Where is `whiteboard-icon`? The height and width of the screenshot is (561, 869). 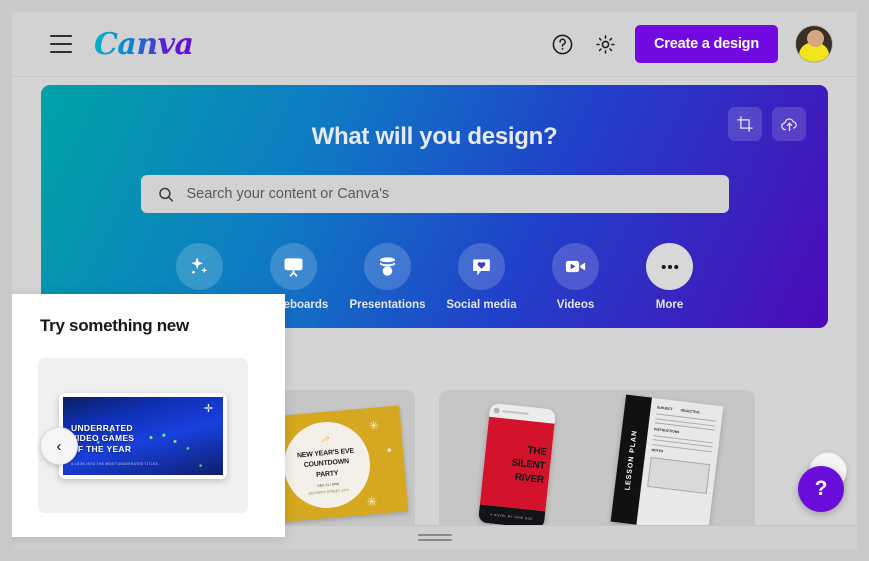
whiteboard-icon is located at coordinates (293, 266).